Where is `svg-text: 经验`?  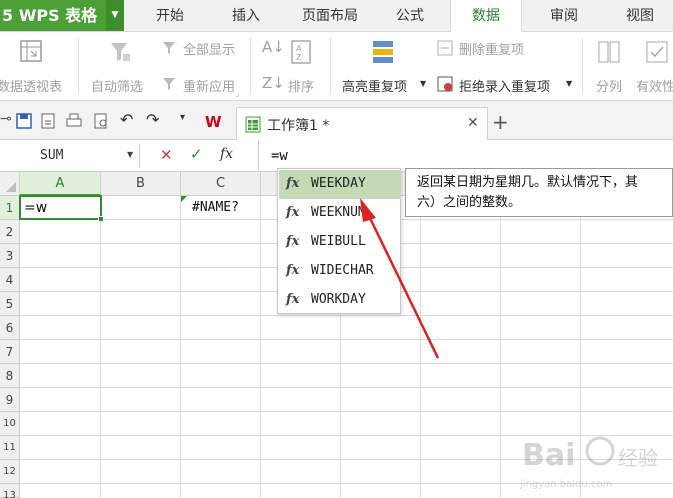 svg-text: 经验 is located at coordinates (638, 458).